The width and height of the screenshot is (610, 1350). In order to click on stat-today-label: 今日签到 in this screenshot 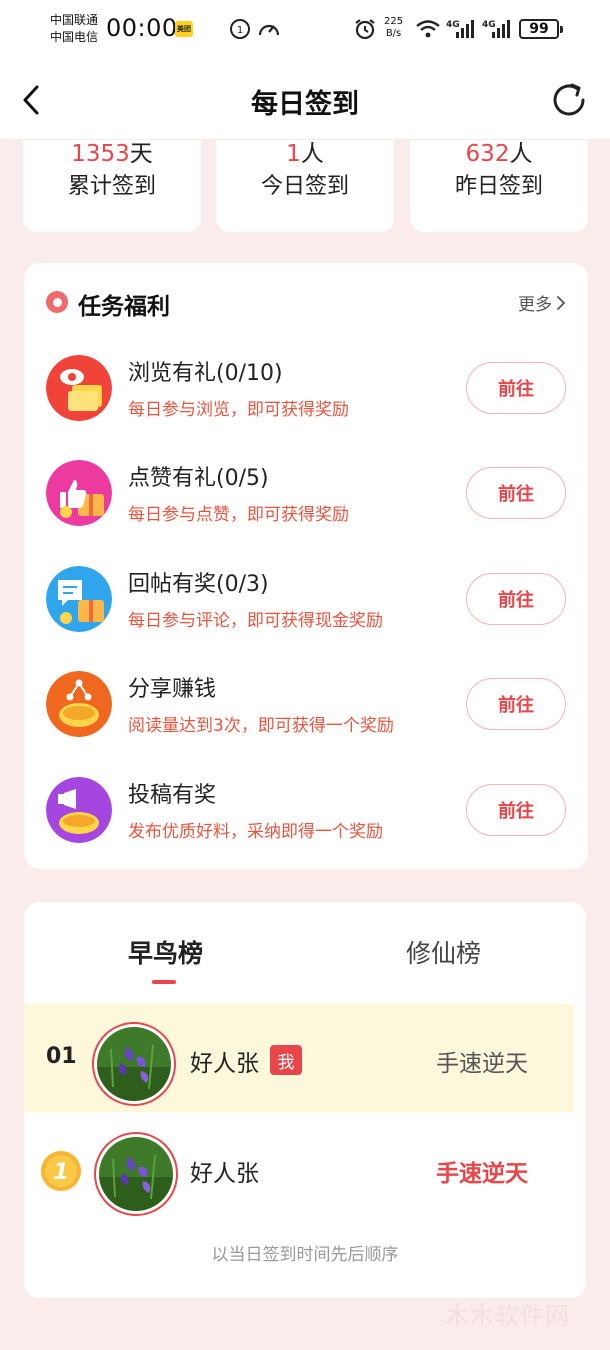, I will do `click(304, 186)`.